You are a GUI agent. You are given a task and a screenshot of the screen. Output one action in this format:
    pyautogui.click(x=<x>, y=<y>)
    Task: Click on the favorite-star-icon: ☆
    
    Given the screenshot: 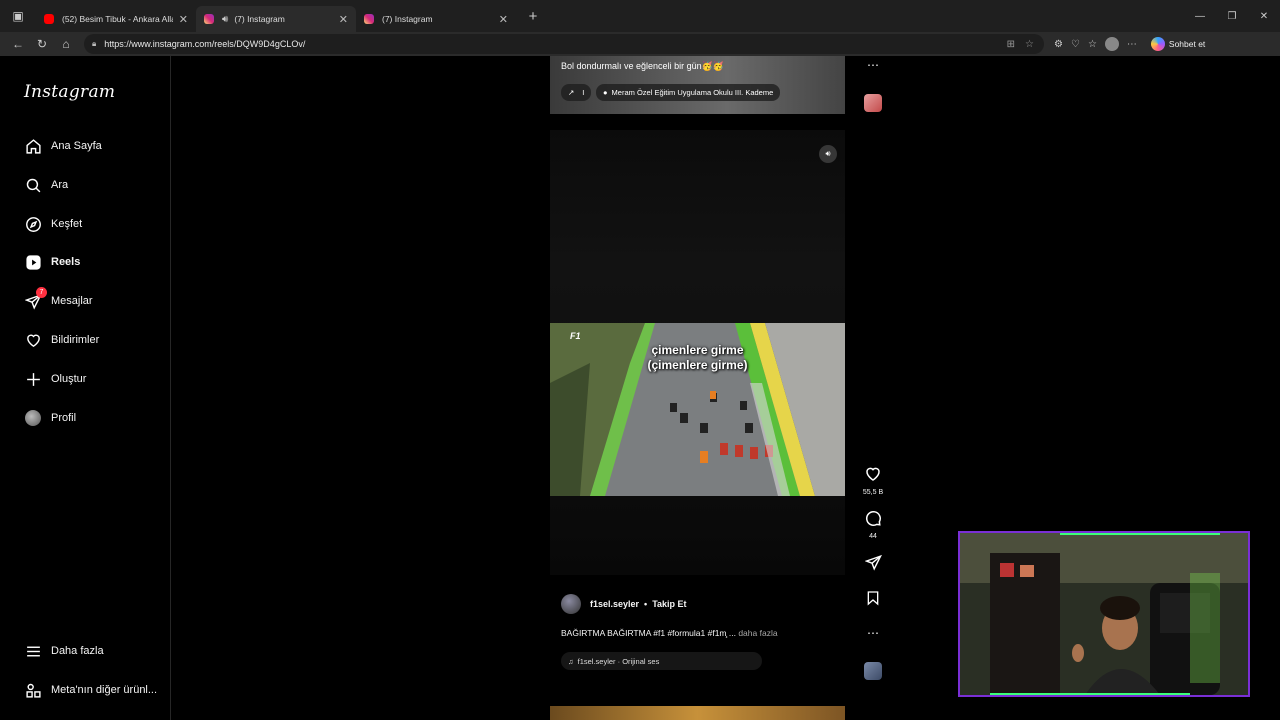 What is the action you would take?
    pyautogui.click(x=1029, y=44)
    